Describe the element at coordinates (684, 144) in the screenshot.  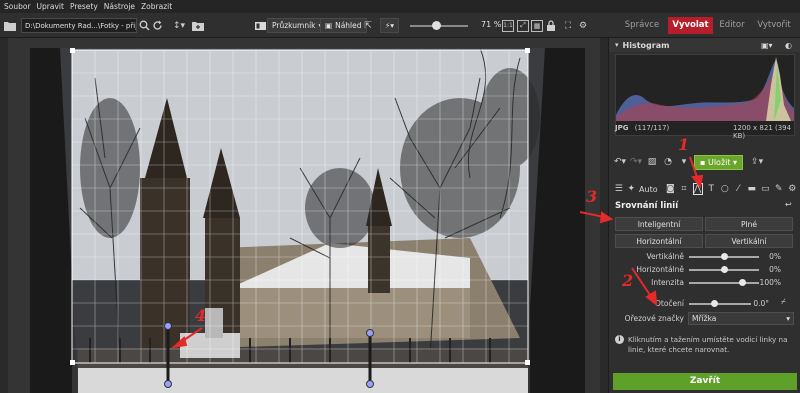
I see `annotation-1: 1` at that location.